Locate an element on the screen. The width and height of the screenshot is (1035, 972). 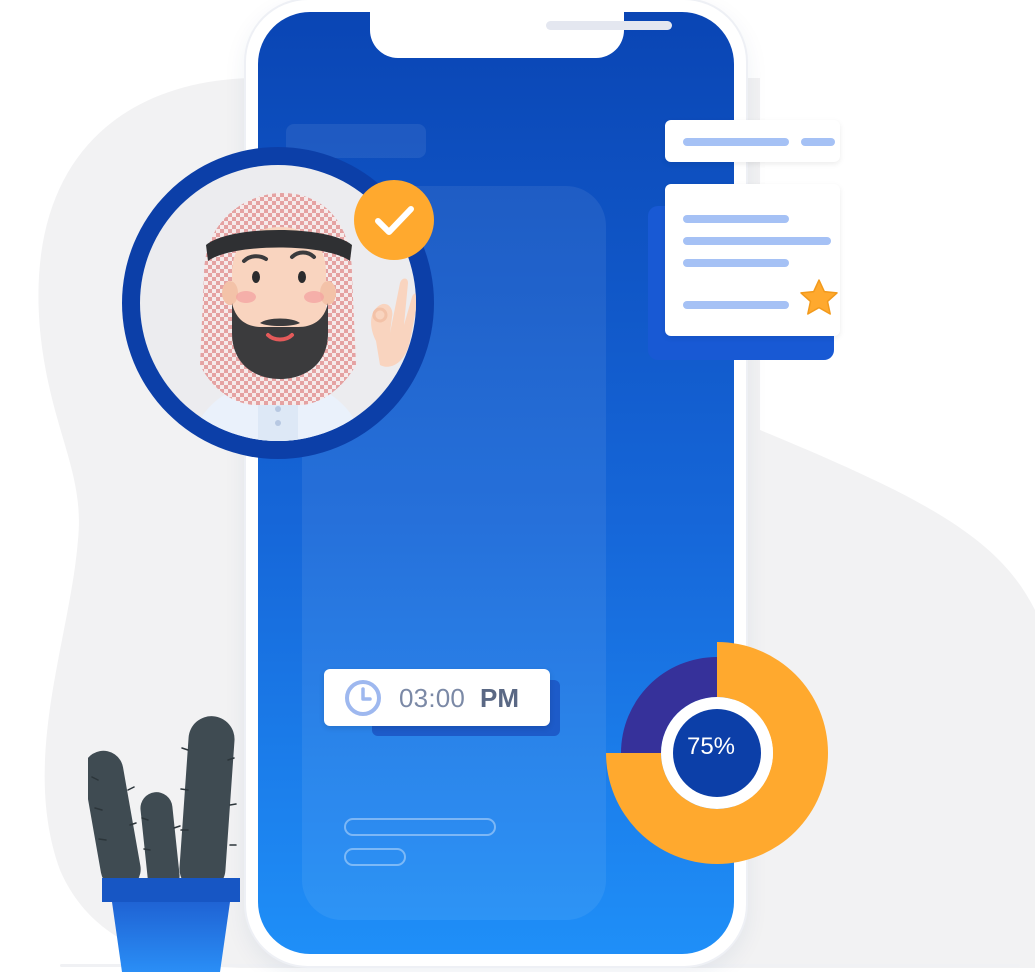
time-chip: 03:00 PM is located at coordinates (437, 697).